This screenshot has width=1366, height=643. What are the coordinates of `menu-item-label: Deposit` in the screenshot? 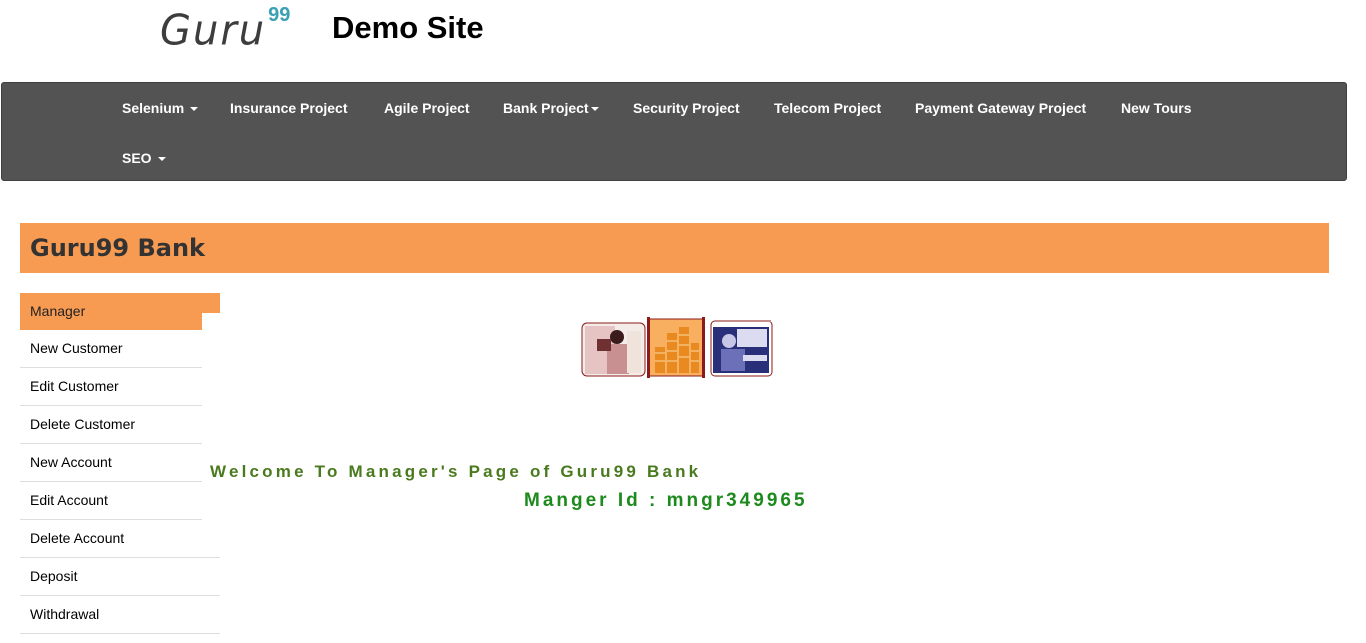 It's located at (54, 576).